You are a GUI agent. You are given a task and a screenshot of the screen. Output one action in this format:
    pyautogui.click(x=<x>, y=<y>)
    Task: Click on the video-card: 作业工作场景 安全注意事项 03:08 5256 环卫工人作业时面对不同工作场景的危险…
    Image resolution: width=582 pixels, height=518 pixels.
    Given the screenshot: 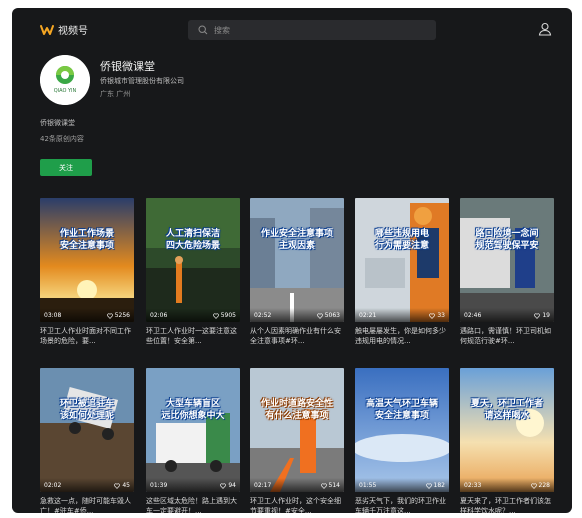 What is the action you would take?
    pyautogui.click(x=87, y=272)
    